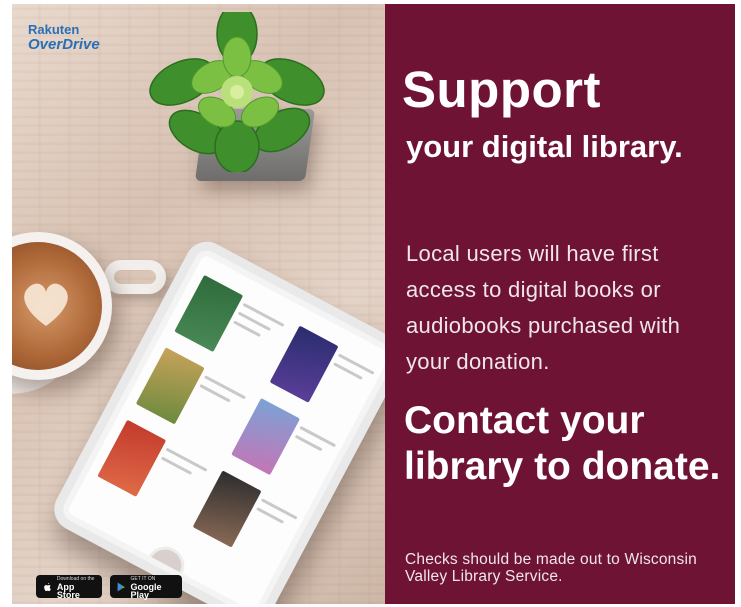  I want to click on apple-icon, so click(47, 586).